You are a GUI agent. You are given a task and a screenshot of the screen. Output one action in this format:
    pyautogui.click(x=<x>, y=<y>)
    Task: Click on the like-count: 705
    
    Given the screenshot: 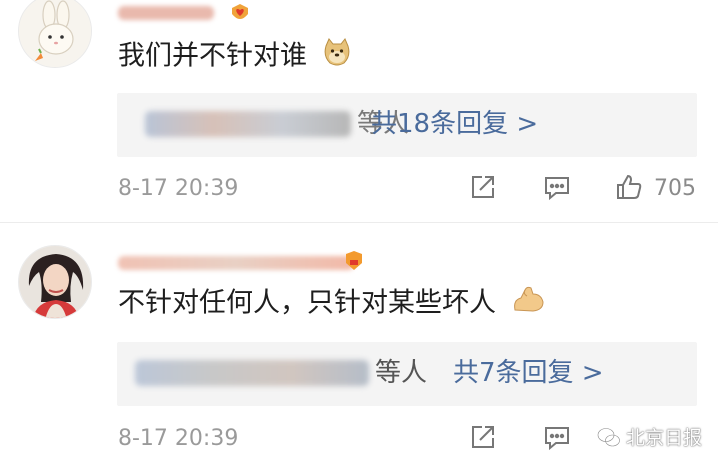 What is the action you would take?
    pyautogui.click(x=675, y=188)
    